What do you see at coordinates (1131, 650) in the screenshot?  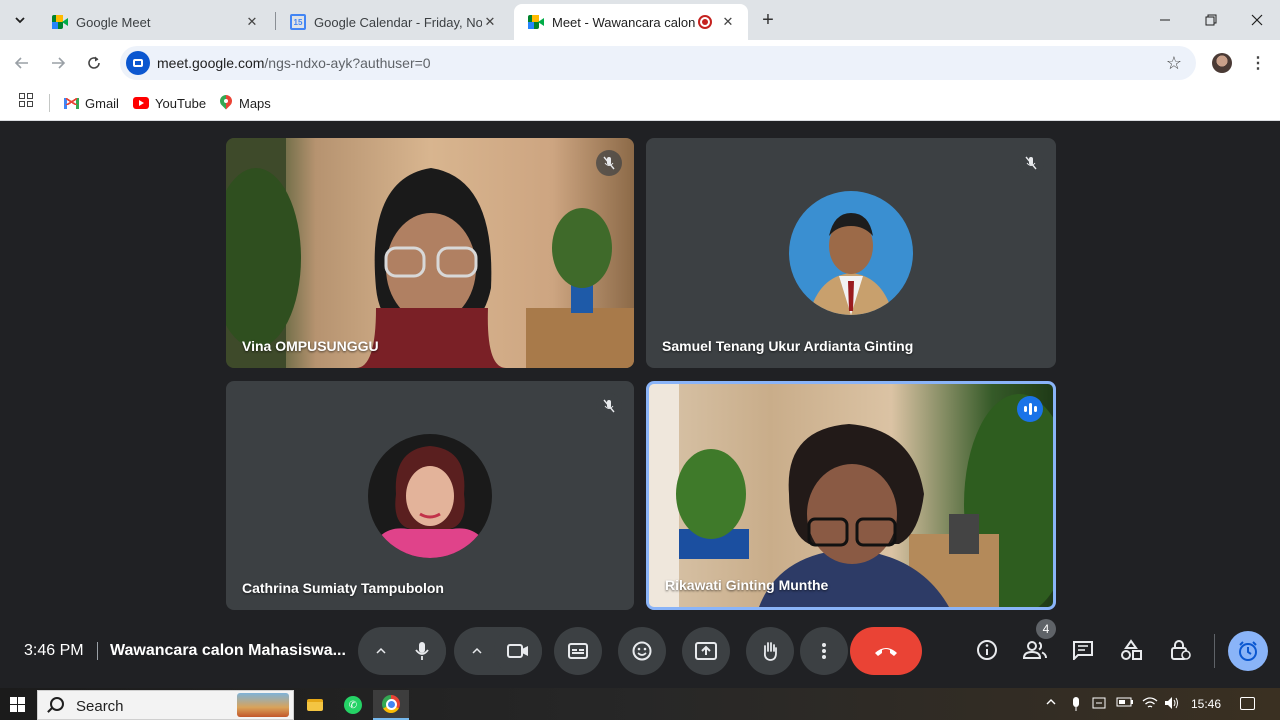 I see `activities-button` at bounding box center [1131, 650].